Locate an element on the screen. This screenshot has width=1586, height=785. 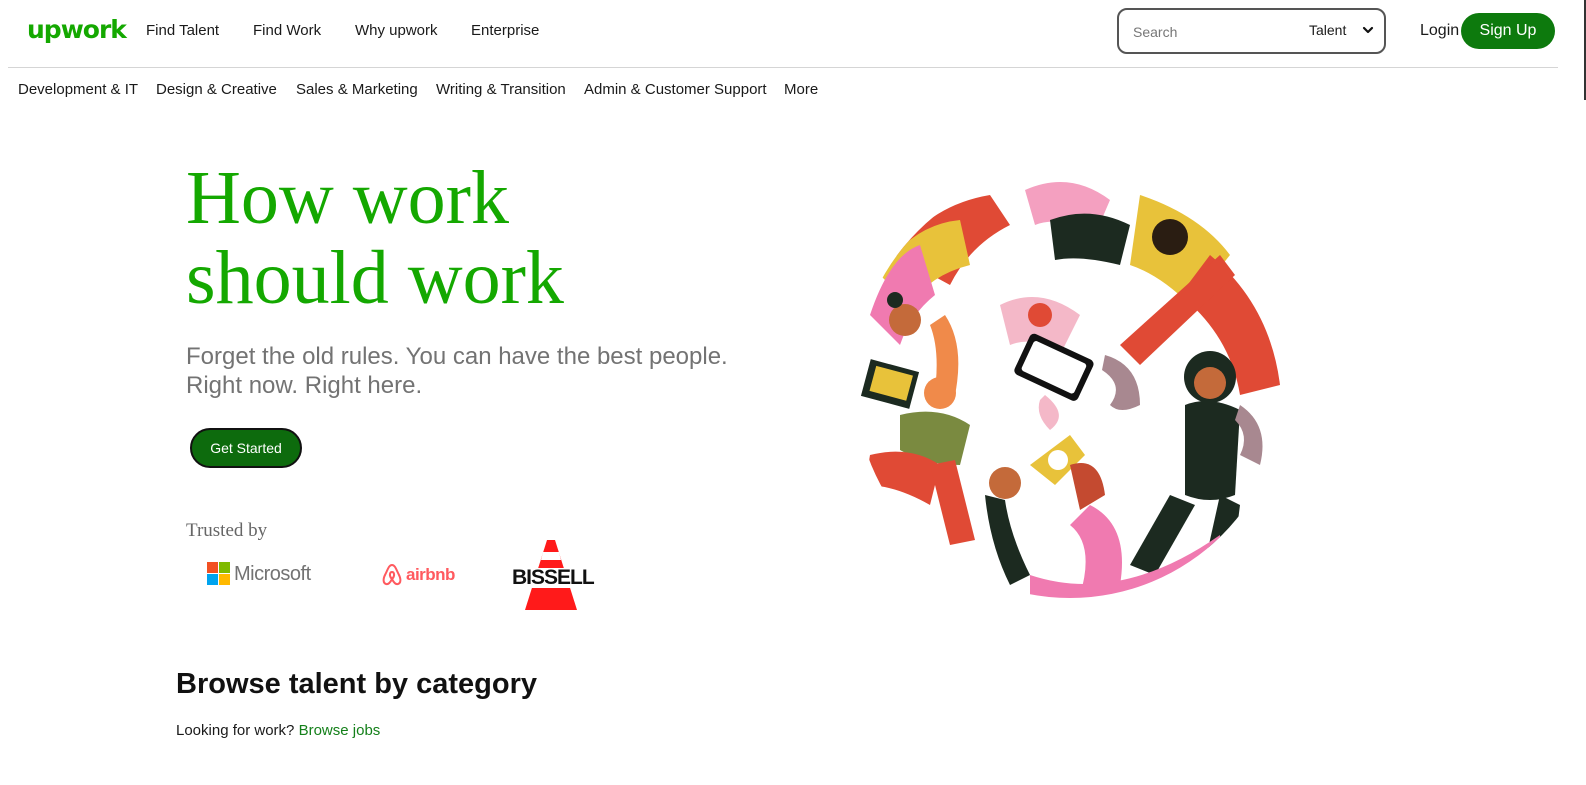
category-admin-support: Admin & Customer Support is located at coordinates (675, 89).